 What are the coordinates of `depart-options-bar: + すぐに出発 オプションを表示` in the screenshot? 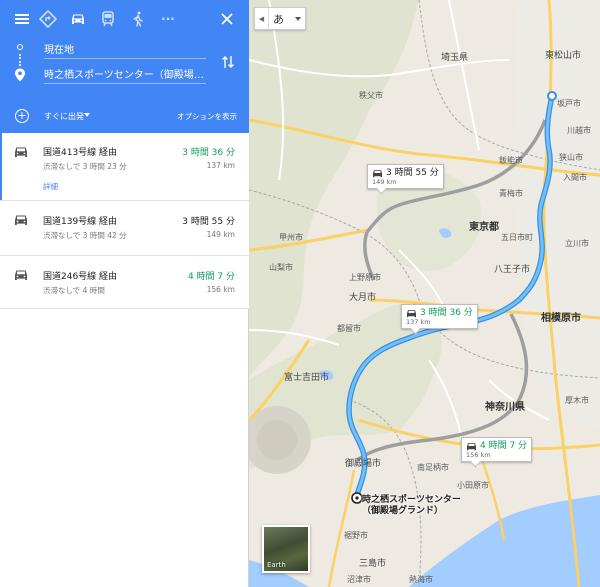 It's located at (124, 116).